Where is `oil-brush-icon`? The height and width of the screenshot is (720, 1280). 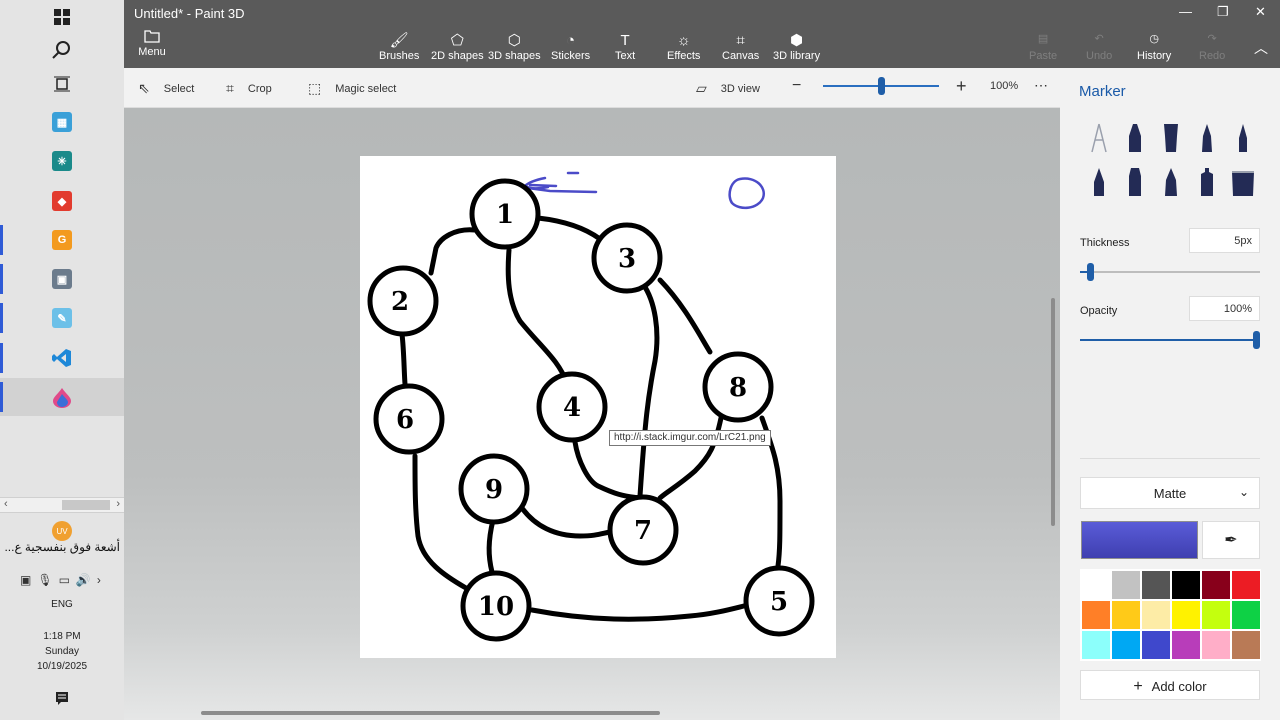 oil-brush-icon is located at coordinates (1171, 137).